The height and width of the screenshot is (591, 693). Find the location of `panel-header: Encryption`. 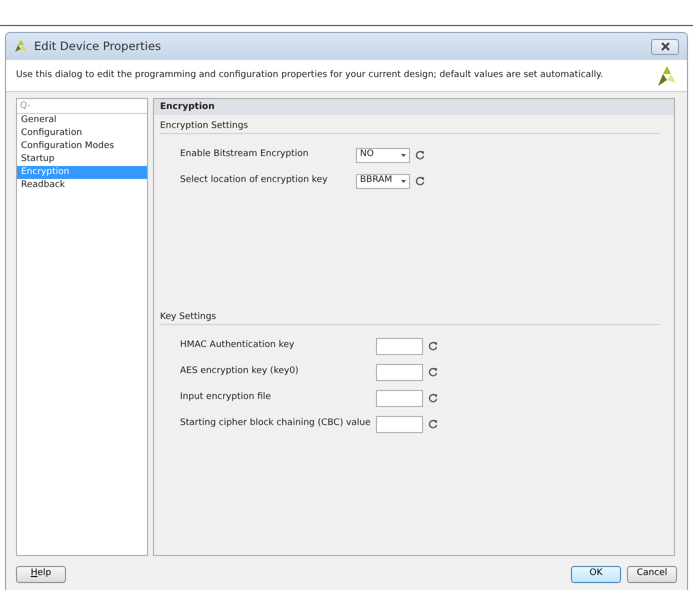

panel-header: Encryption is located at coordinates (414, 107).